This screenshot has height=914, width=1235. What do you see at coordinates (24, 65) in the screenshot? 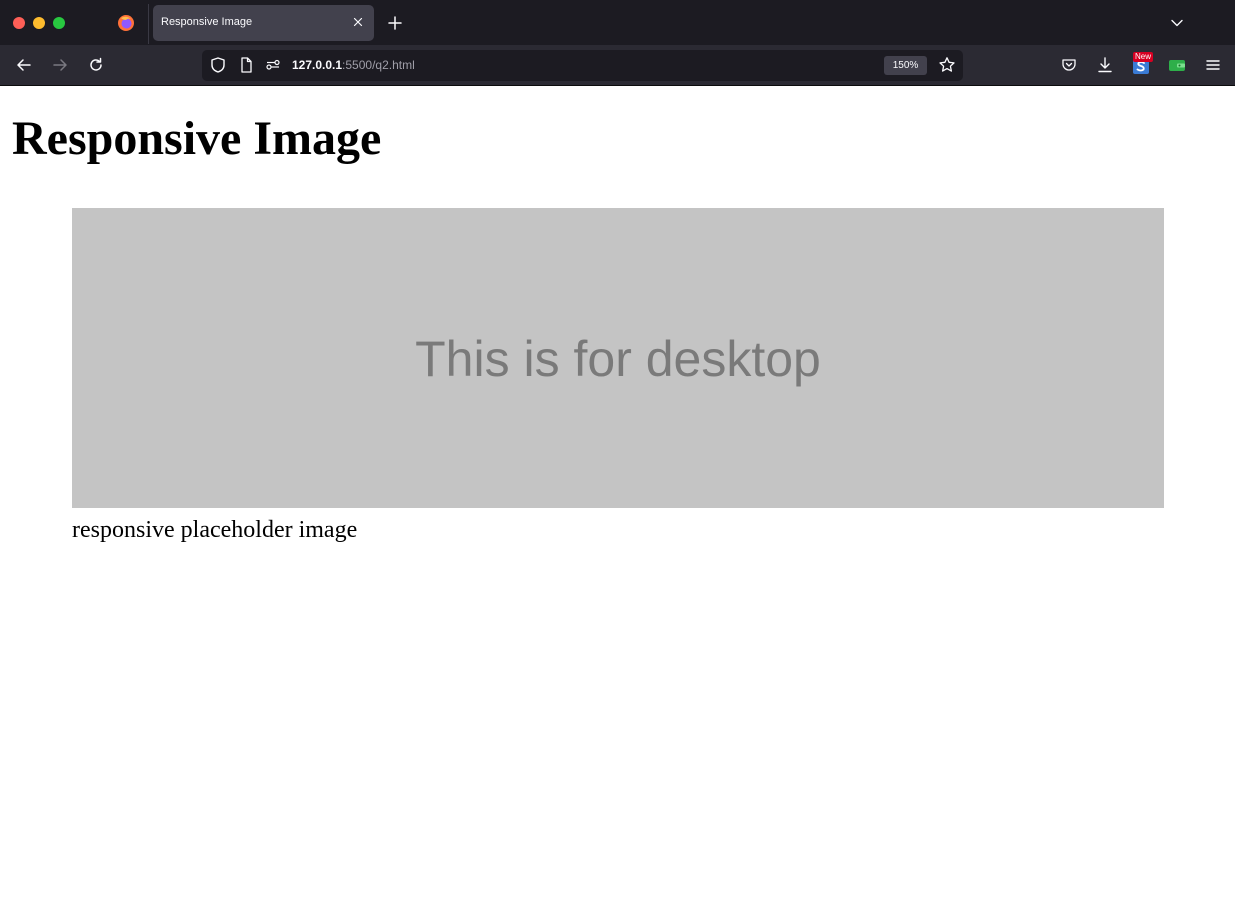
I see `back-icon` at bounding box center [24, 65].